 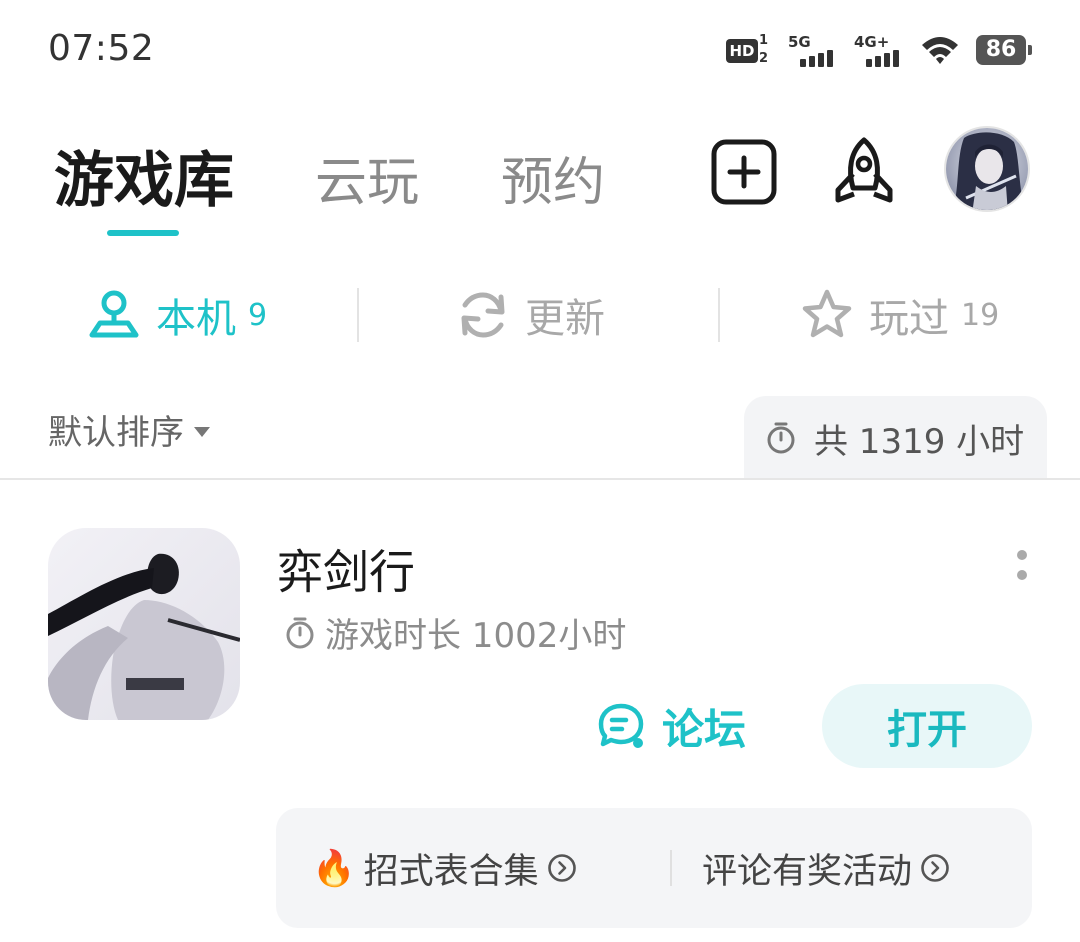 What do you see at coordinates (553, 177) in the screenshot?
I see `tab-reservation: 预约` at bounding box center [553, 177].